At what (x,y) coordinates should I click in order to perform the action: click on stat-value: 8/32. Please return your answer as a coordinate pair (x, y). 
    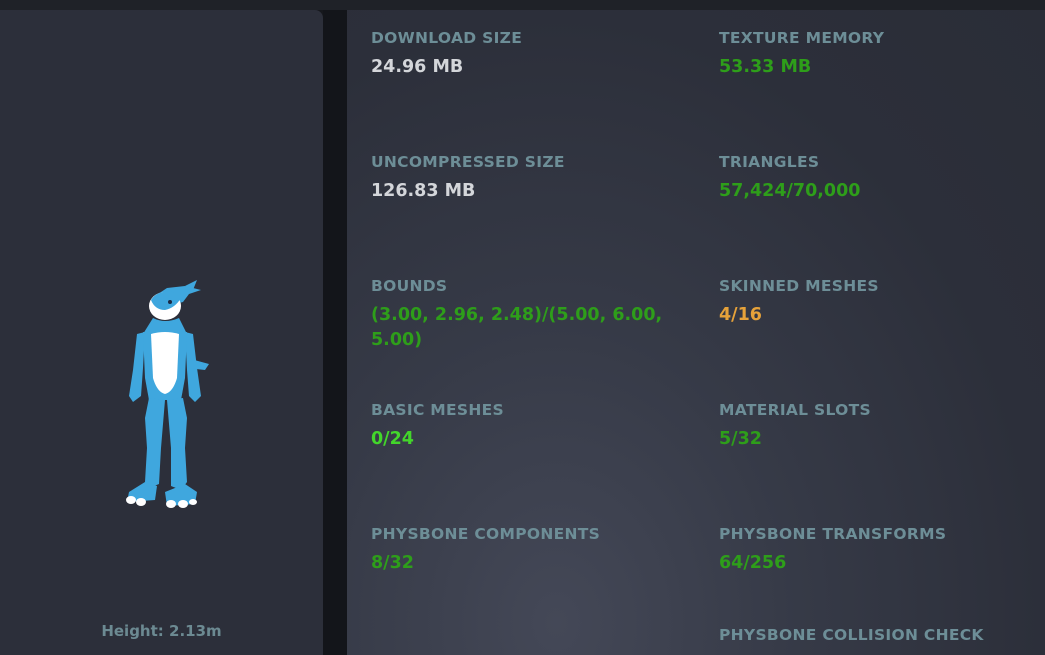
    Looking at the image, I should click on (392, 563).